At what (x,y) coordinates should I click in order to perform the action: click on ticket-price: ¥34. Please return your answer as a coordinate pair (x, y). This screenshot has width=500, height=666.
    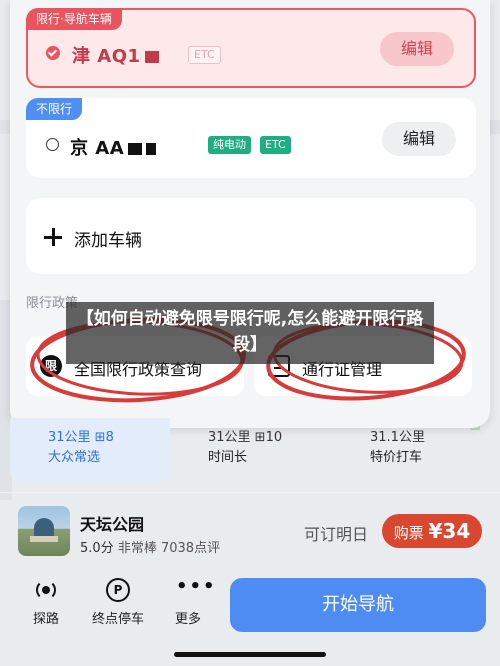
    Looking at the image, I should click on (449, 531).